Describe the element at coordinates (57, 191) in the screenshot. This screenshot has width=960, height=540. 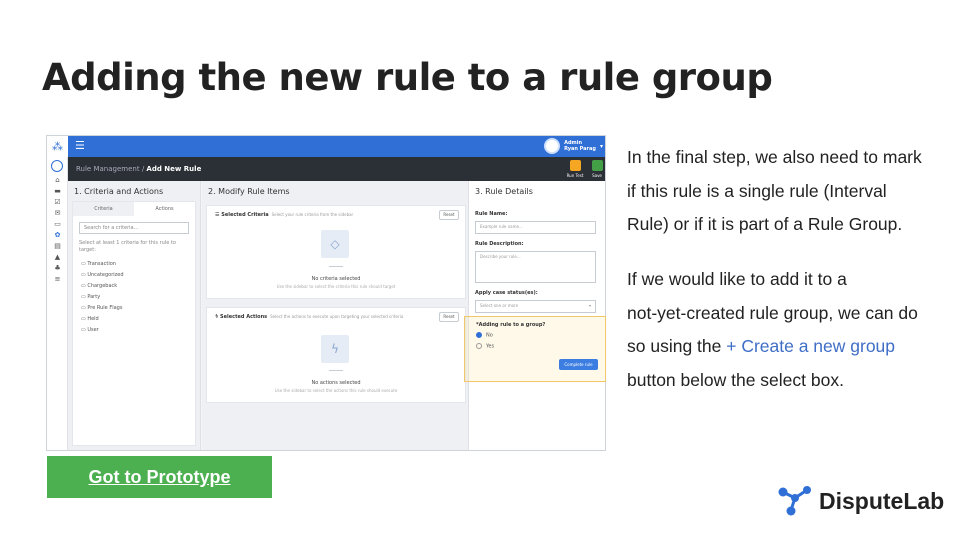
I see `briefcase-icon: ▬` at that location.